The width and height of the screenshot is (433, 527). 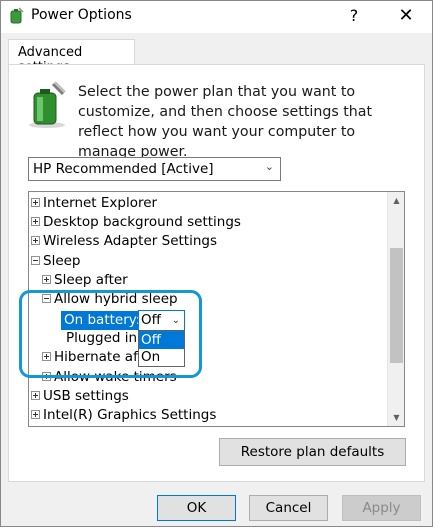 What do you see at coordinates (354, 16) in the screenshot?
I see `help-button: ?` at bounding box center [354, 16].